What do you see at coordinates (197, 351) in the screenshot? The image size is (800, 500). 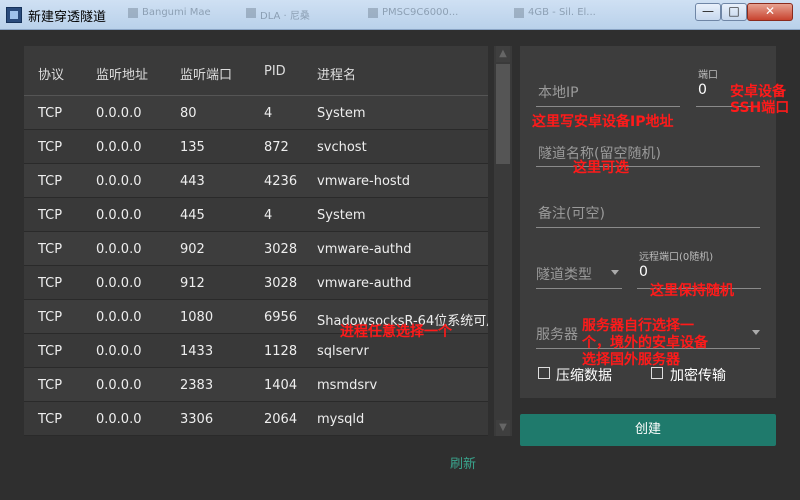 I see `listen-port-cell: 1433` at bounding box center [197, 351].